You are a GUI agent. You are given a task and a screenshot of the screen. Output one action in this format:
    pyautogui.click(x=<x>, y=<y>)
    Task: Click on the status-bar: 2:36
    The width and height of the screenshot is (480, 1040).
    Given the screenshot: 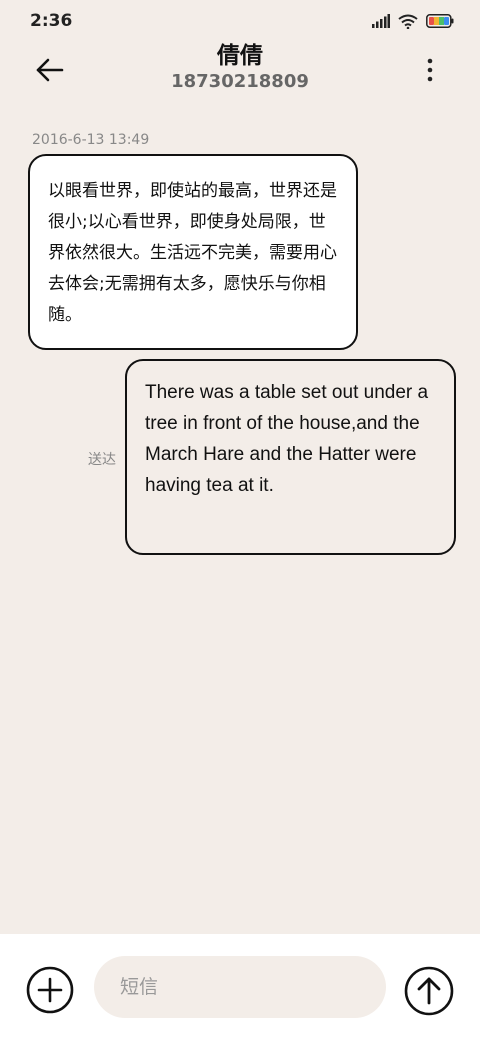 What is the action you would take?
    pyautogui.click(x=240, y=21)
    